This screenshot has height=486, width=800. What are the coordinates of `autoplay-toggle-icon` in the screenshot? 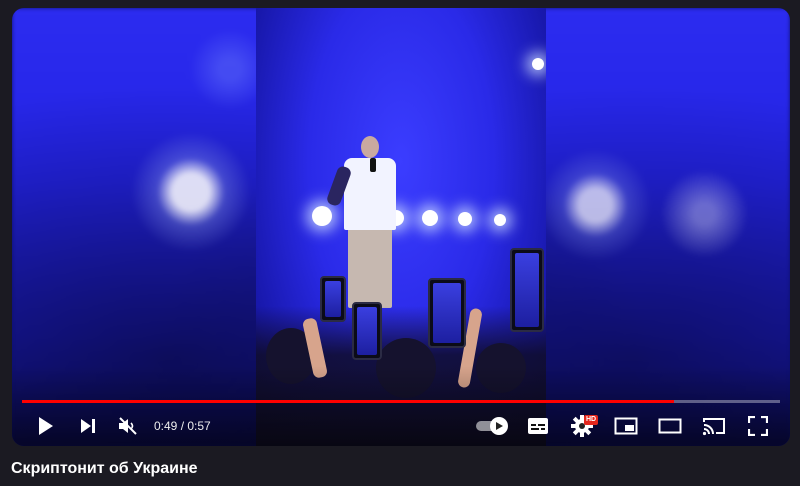 It's located at (492, 426).